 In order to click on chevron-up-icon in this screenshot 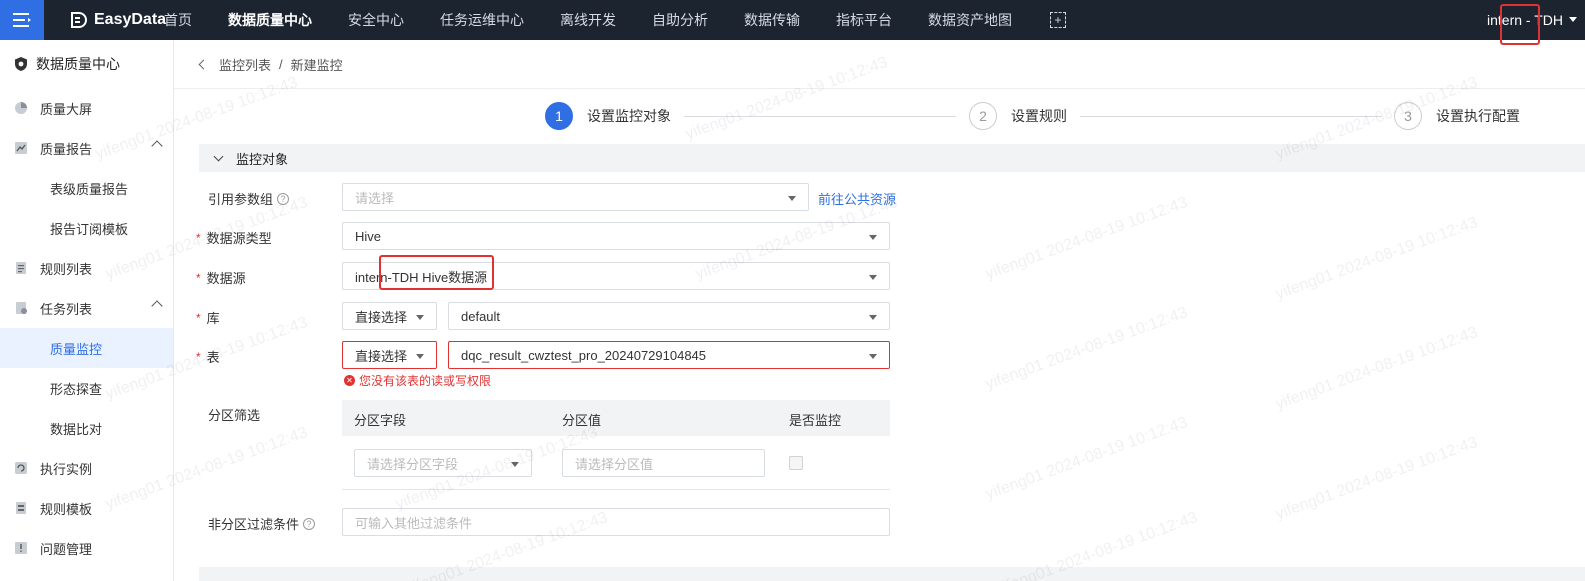, I will do `click(157, 146)`.